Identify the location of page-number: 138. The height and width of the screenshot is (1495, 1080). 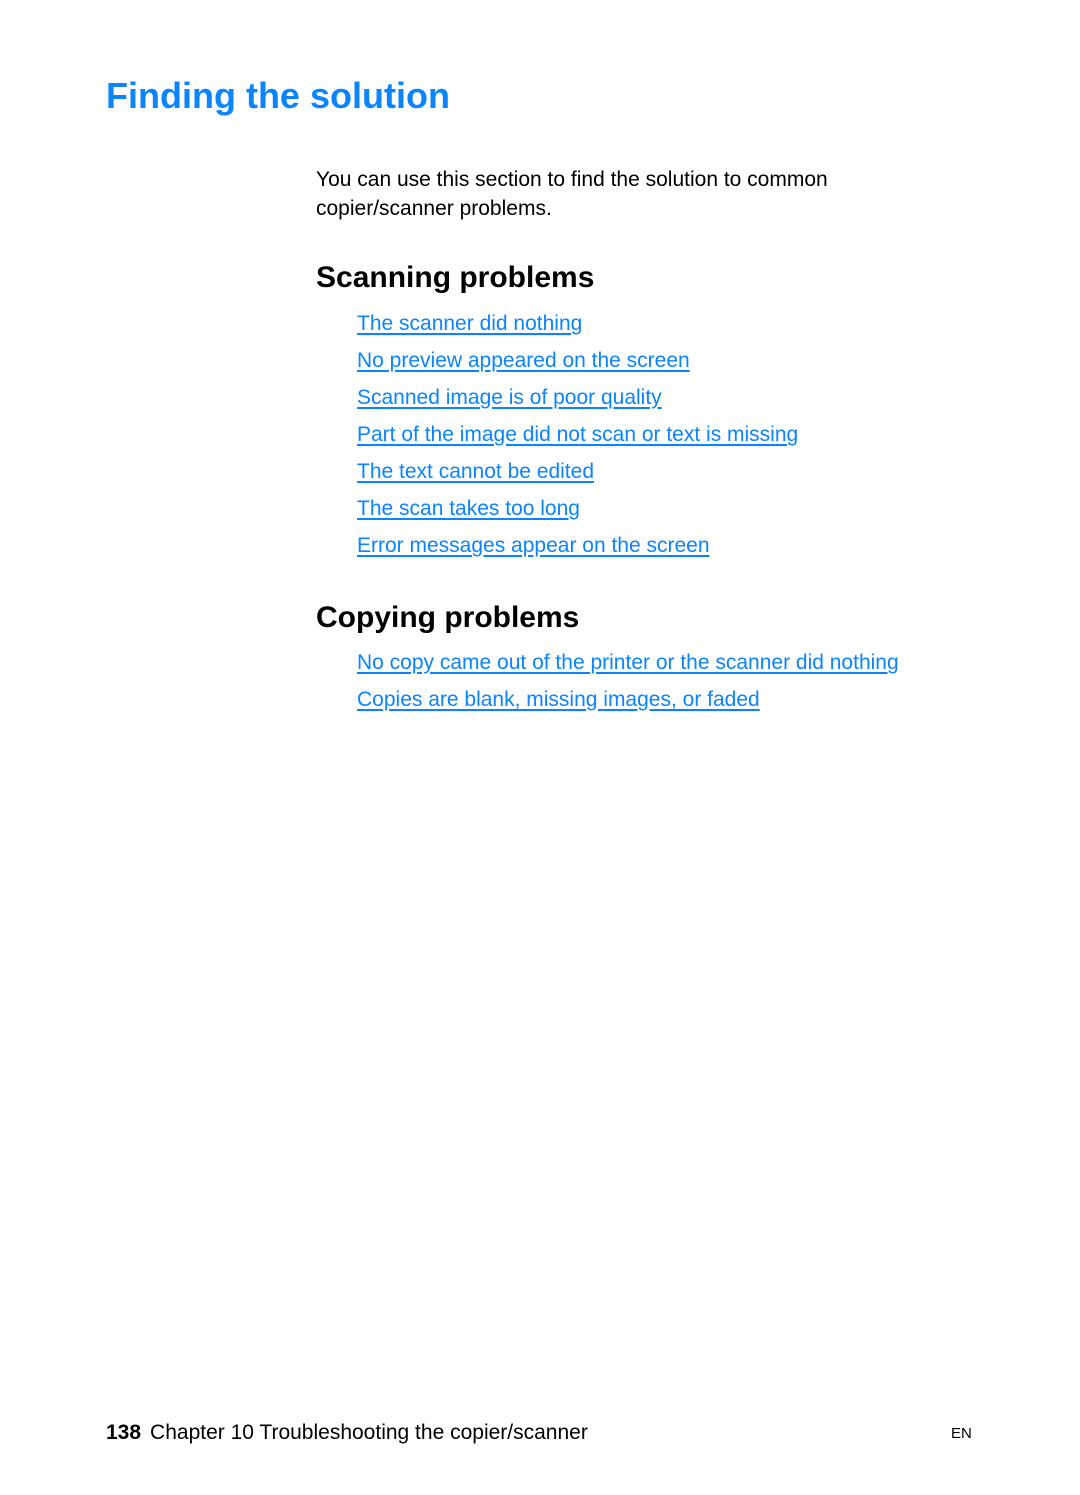
(124, 1432).